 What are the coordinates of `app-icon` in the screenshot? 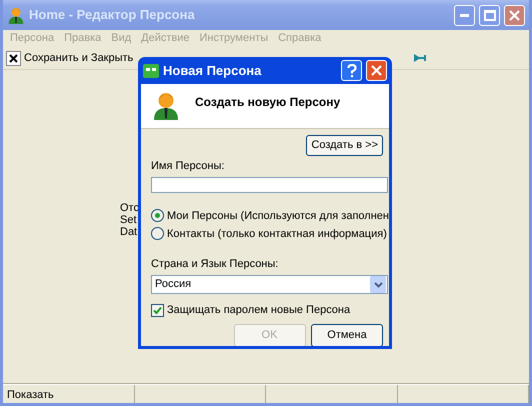 It's located at (151, 71).